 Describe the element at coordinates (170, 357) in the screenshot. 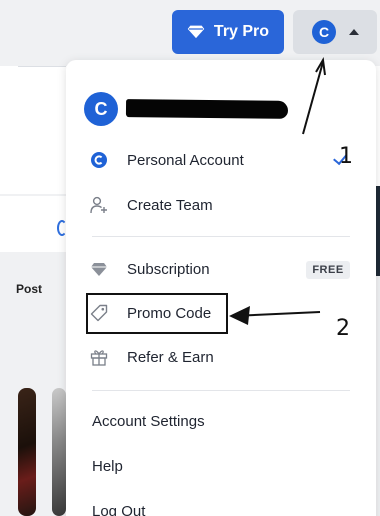

I see `menu-item-label: Refer & Earn` at that location.